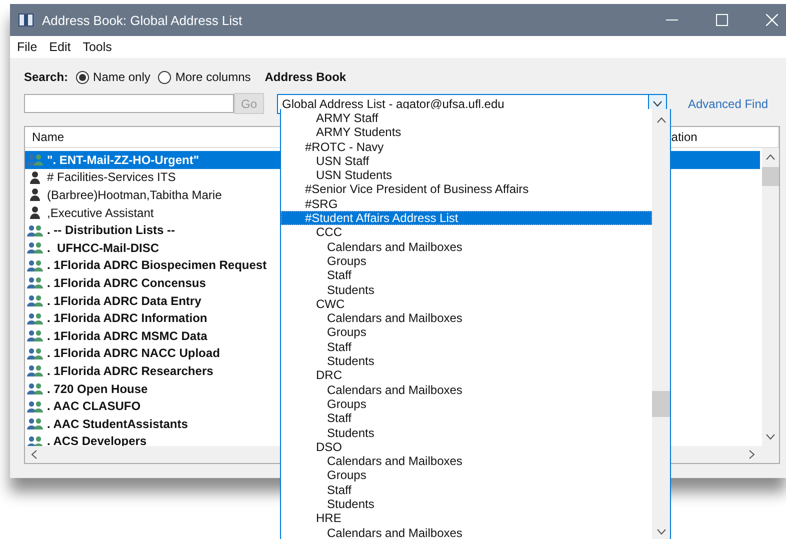 This screenshot has width=786, height=539. What do you see at coordinates (142, 20) in the screenshot?
I see `window-title: Address Book: Global Address List` at bounding box center [142, 20].